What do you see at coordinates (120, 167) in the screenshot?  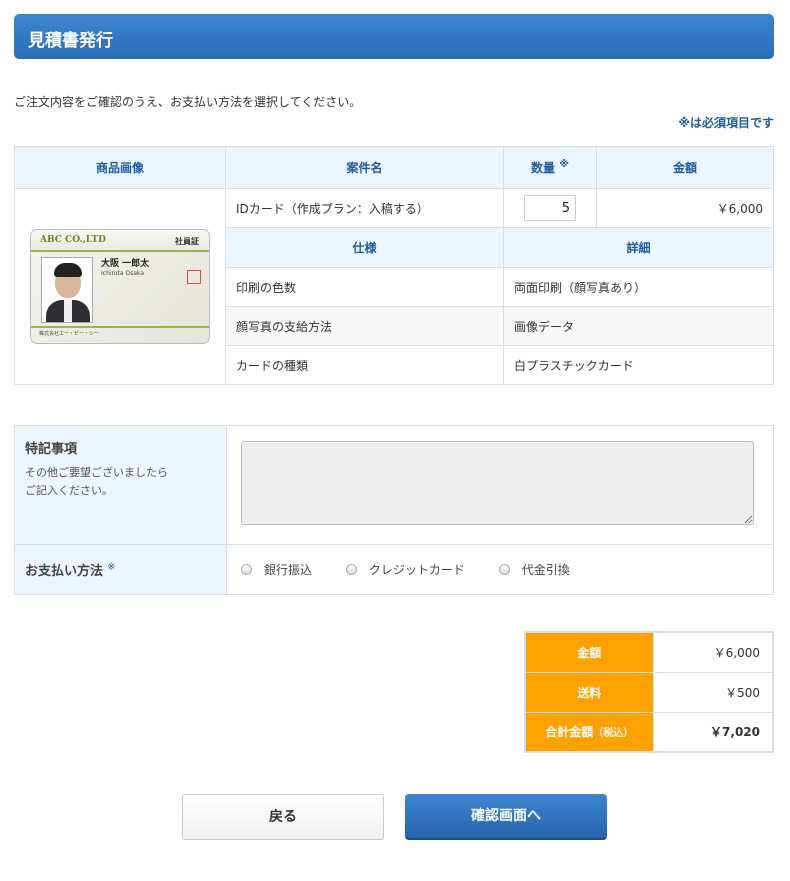 I see `header-image: 商品画像` at bounding box center [120, 167].